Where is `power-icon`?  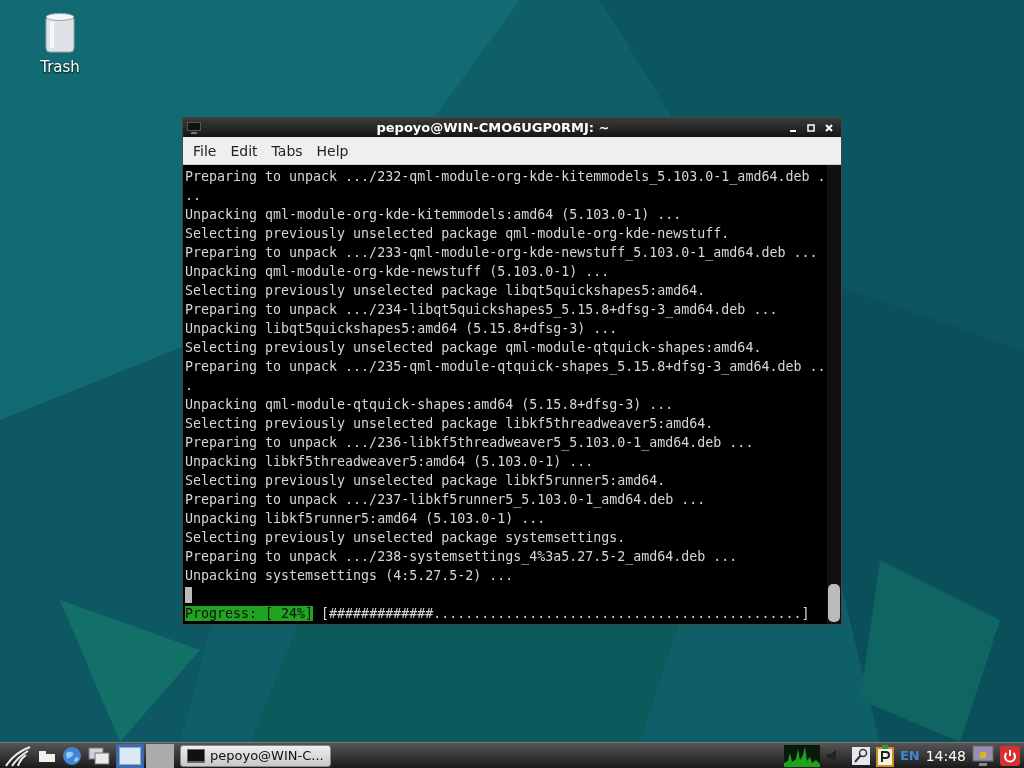 power-icon is located at coordinates (1010, 755).